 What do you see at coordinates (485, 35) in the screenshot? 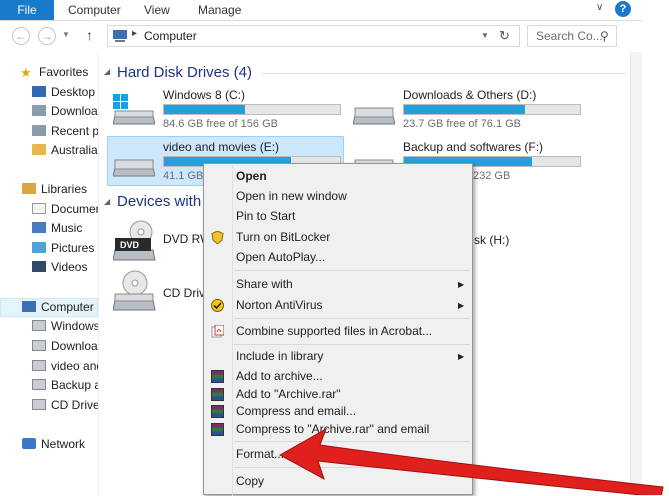
I see `chevron-down-icon: ▼` at bounding box center [485, 35].